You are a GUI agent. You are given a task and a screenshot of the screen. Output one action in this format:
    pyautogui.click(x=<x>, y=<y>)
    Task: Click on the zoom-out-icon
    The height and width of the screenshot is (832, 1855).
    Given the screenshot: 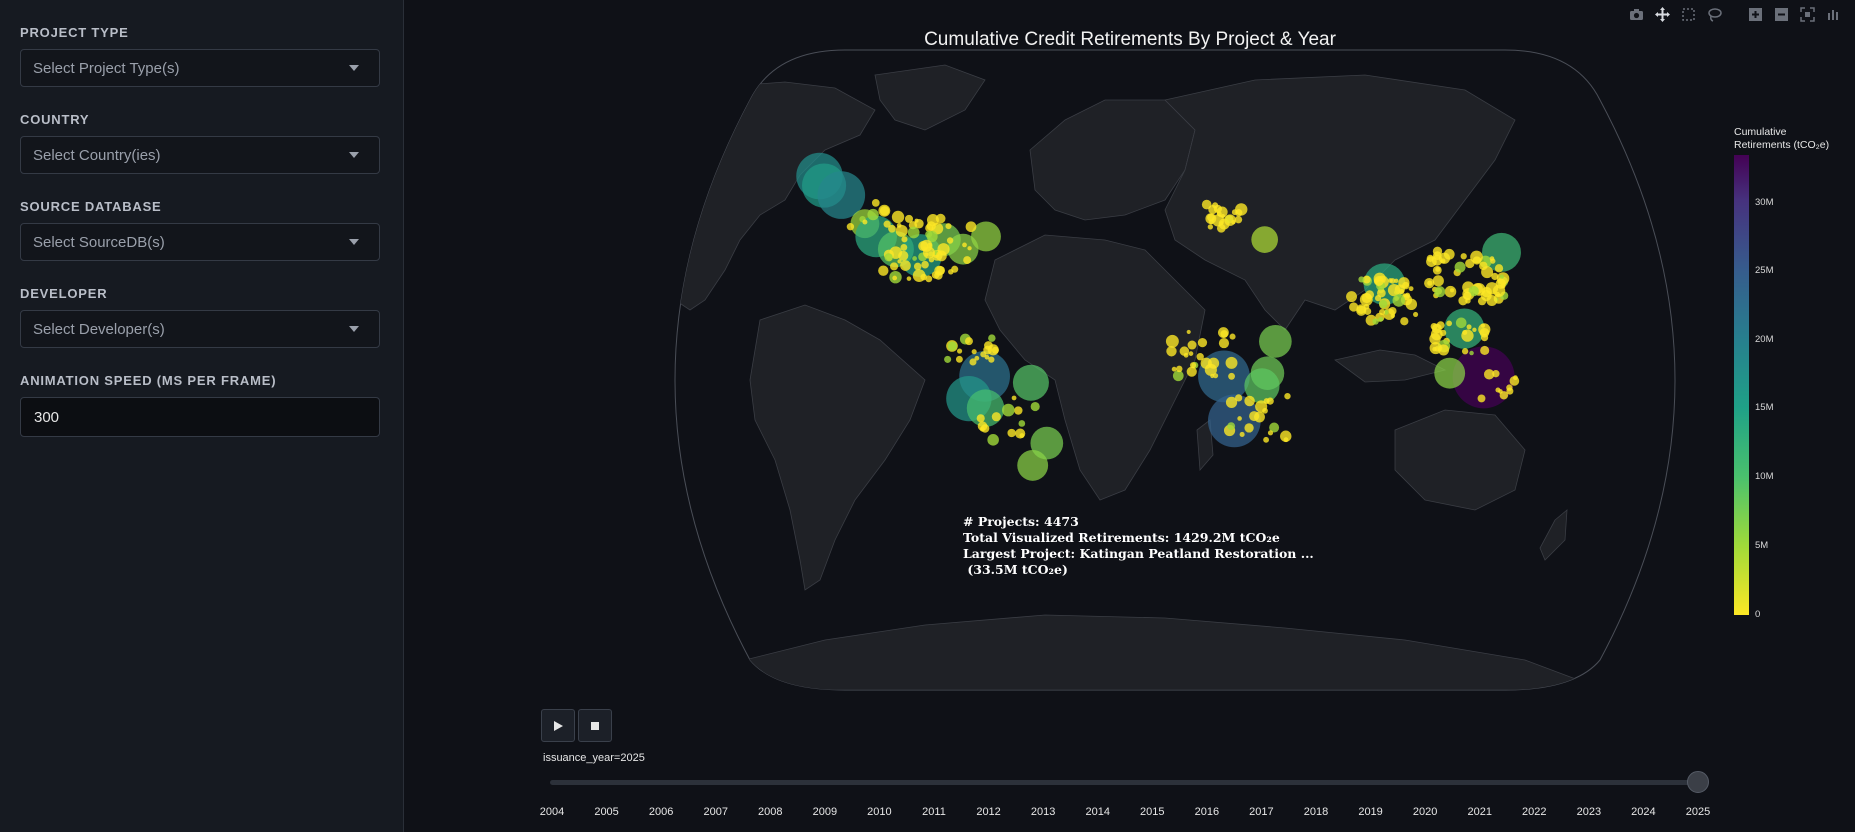 What is the action you would take?
    pyautogui.click(x=1781, y=14)
    